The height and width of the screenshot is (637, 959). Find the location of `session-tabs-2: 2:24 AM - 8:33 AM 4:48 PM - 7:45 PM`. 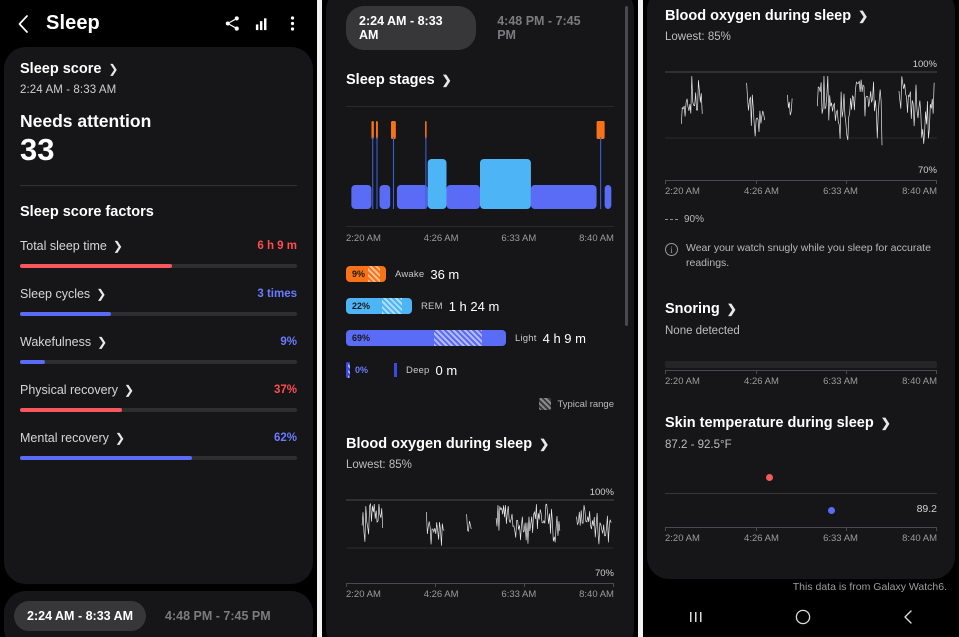

session-tabs-2: 2:24 AM - 8:33 AM 4:48 PM - 7:45 PM is located at coordinates (480, 28).